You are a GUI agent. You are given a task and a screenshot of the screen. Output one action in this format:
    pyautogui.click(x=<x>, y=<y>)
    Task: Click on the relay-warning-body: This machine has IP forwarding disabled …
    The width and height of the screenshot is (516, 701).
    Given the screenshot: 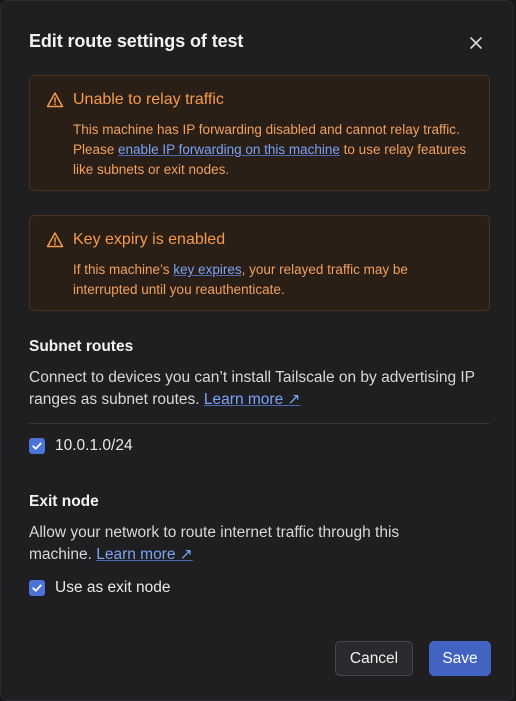 What is the action you would take?
    pyautogui.click(x=273, y=150)
    